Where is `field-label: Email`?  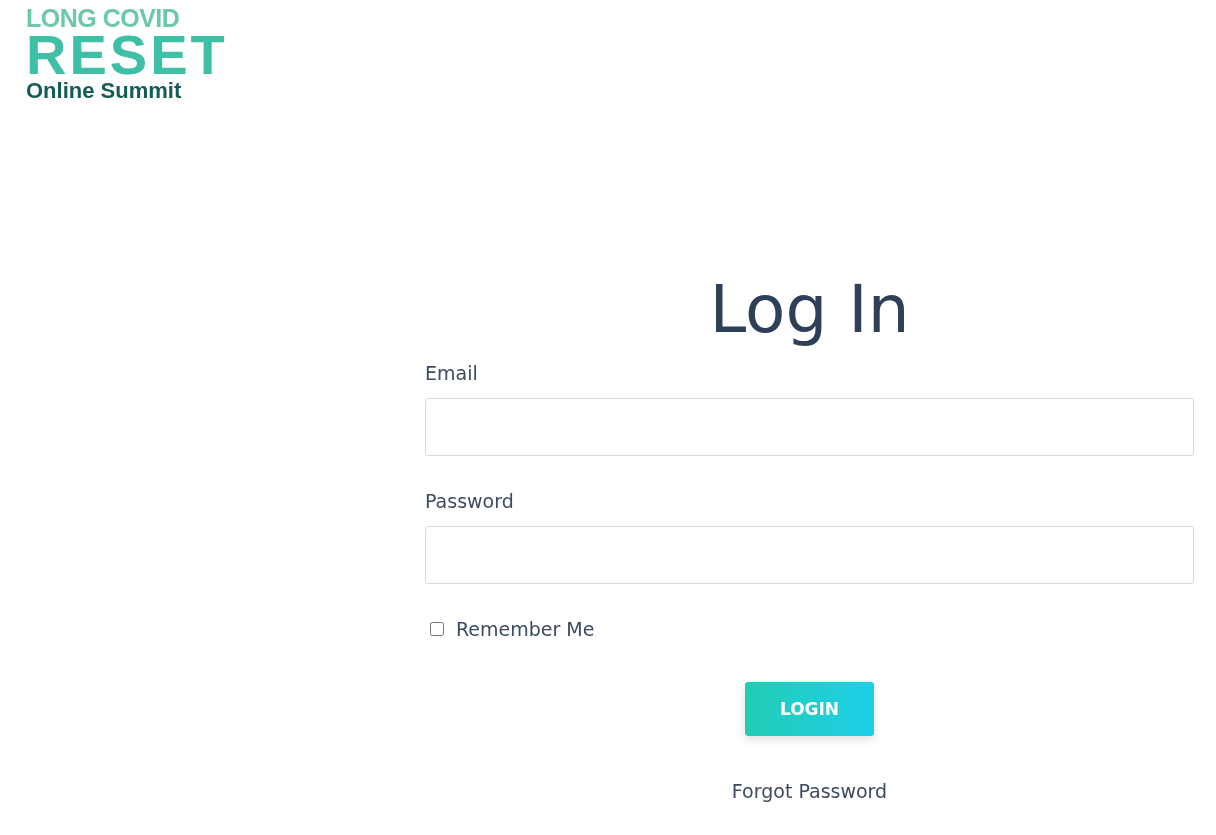 field-label: Email is located at coordinates (451, 373).